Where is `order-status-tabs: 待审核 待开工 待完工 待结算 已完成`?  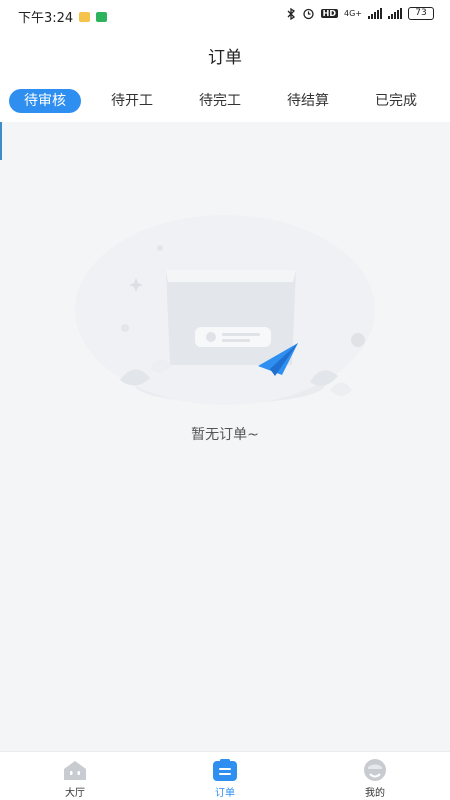 order-status-tabs: 待审核 待开工 待完工 待结算 已完成 is located at coordinates (225, 101).